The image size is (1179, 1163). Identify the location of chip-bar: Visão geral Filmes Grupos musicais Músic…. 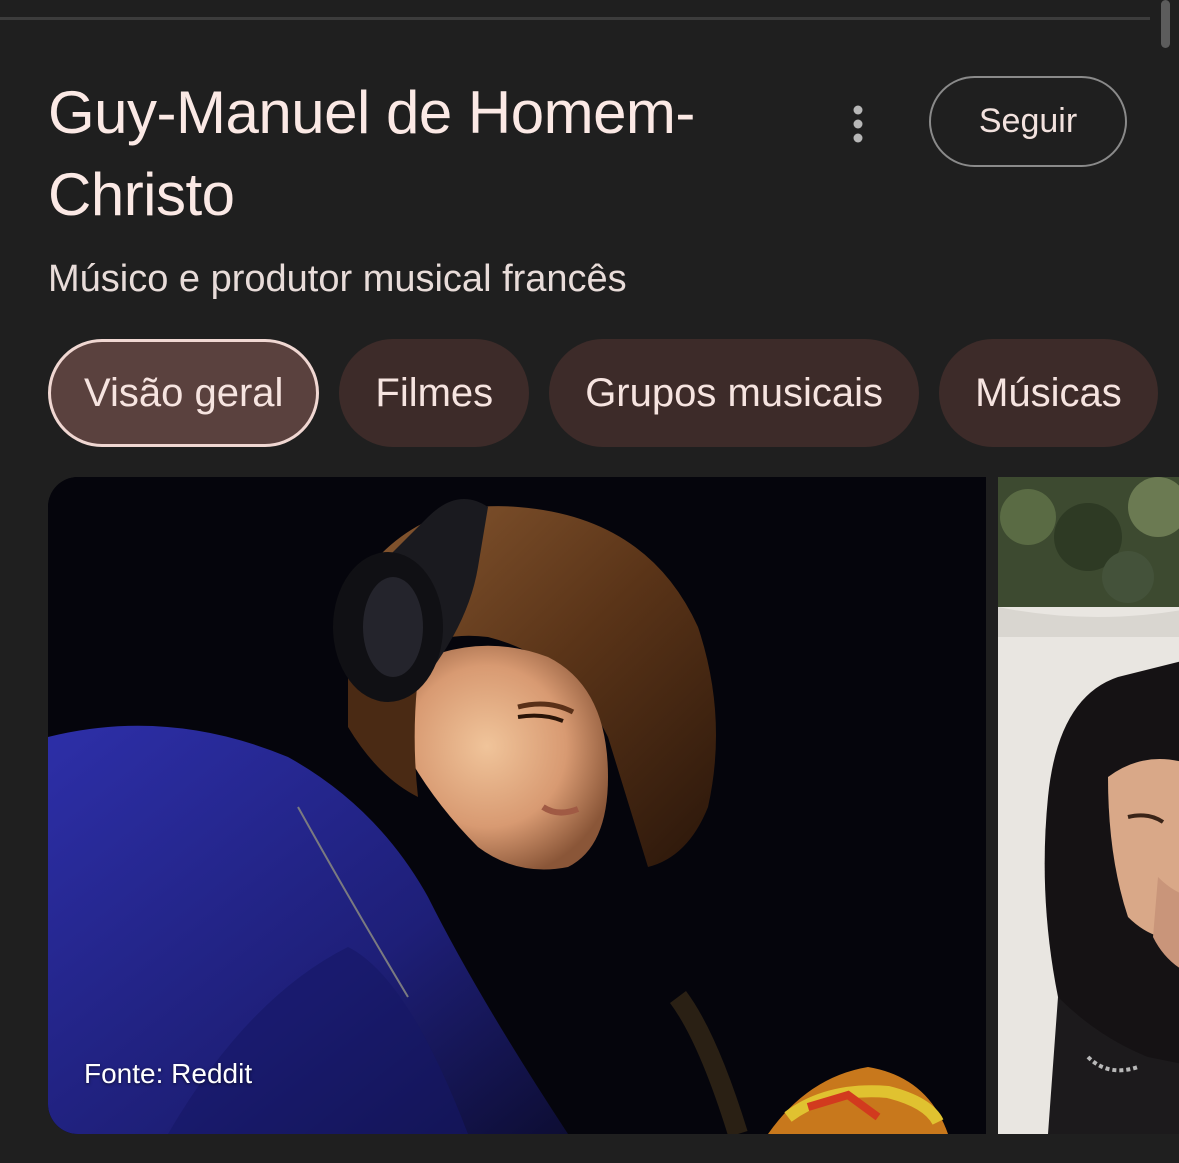
(603, 393).